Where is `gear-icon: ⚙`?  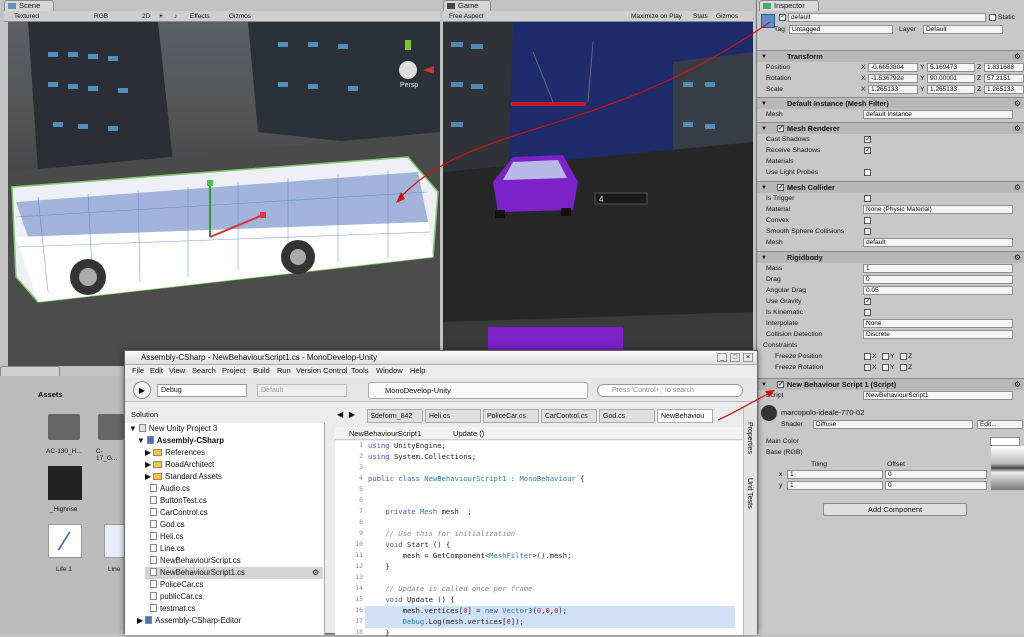 gear-icon: ⚙ is located at coordinates (315, 573).